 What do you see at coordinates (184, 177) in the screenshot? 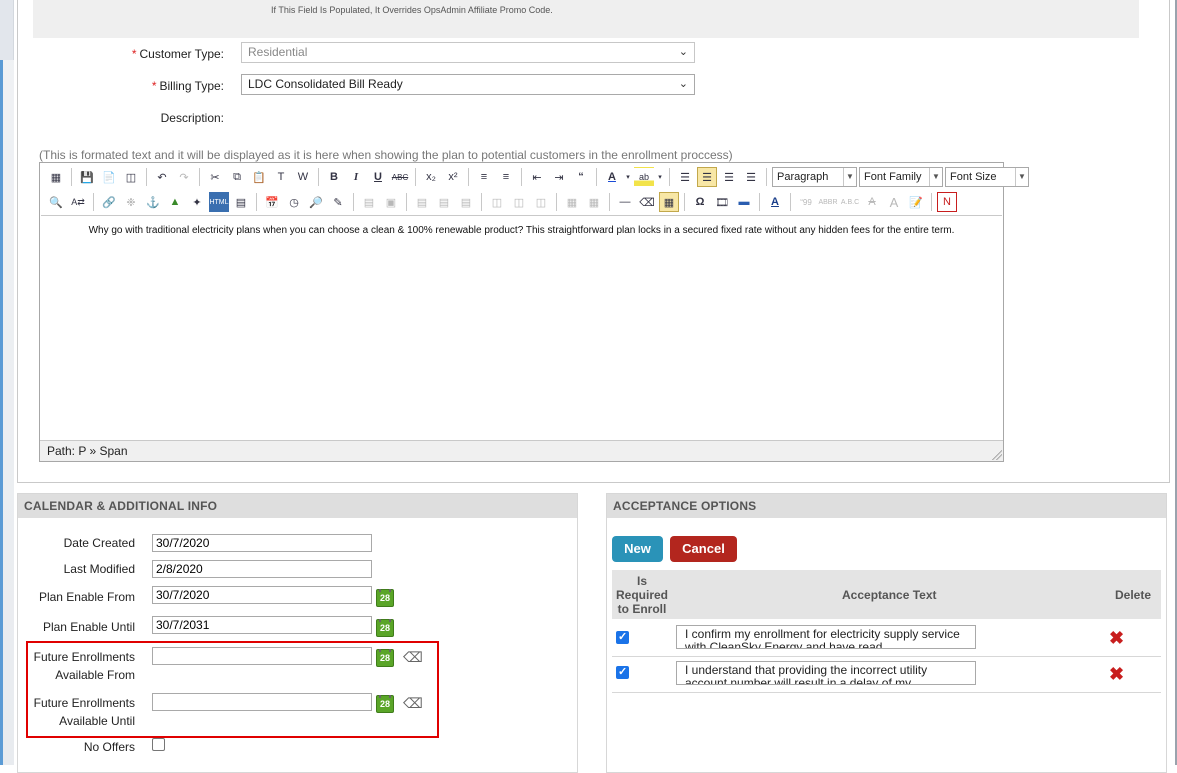
I see `redo-icon: ↷` at bounding box center [184, 177].